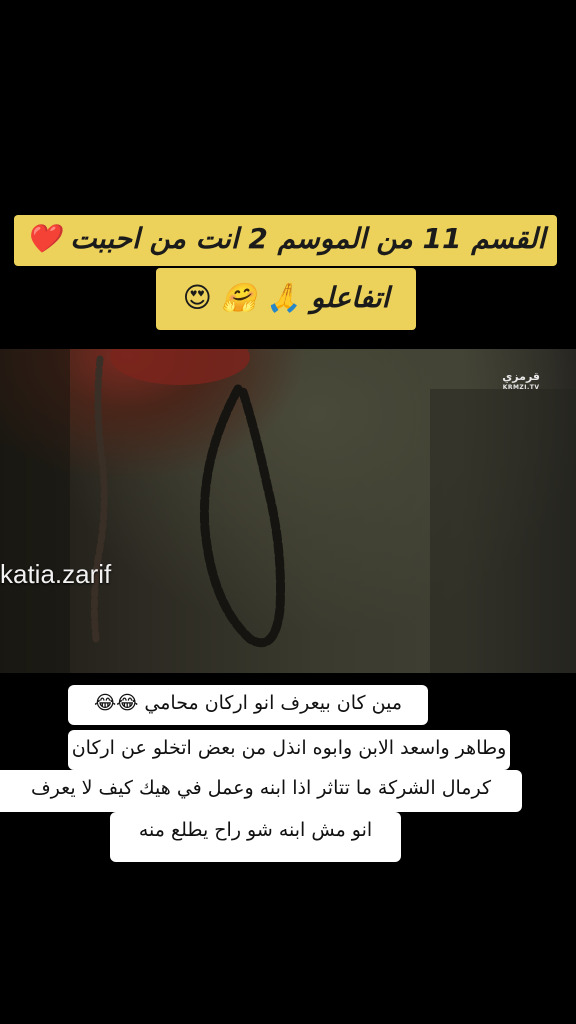 The width and height of the screenshot is (576, 1024). I want to click on channel-logo: قرمزي KRMZI.TV, so click(521, 382).